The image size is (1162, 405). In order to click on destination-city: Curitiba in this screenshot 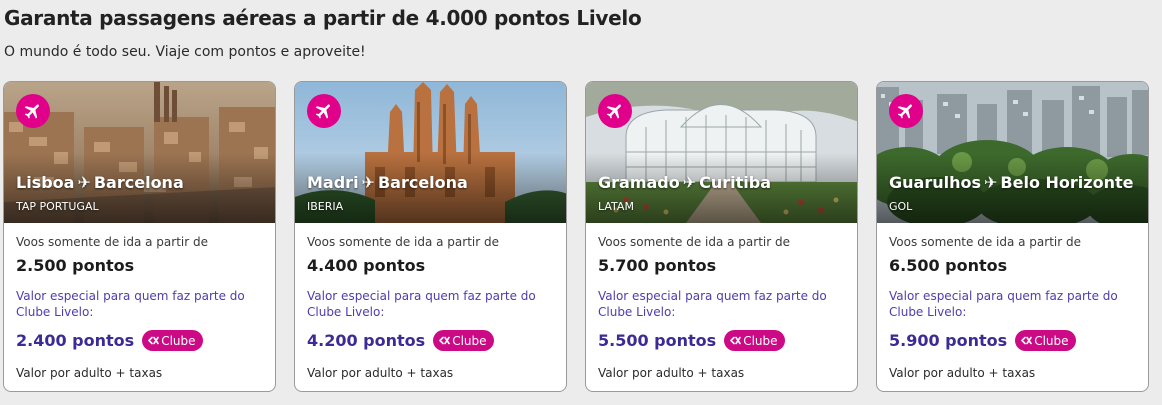, I will do `click(735, 182)`.